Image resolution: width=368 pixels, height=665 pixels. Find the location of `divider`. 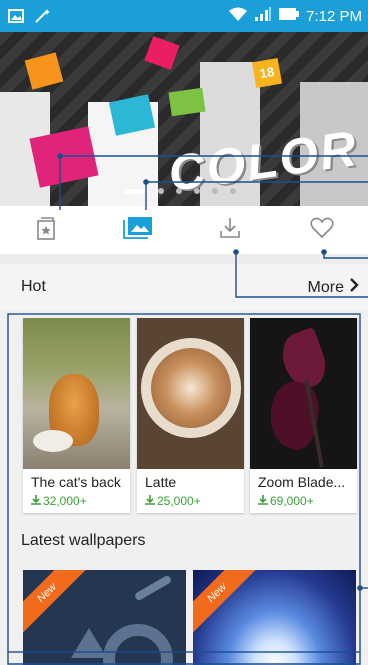

divider is located at coordinates (184, 259).